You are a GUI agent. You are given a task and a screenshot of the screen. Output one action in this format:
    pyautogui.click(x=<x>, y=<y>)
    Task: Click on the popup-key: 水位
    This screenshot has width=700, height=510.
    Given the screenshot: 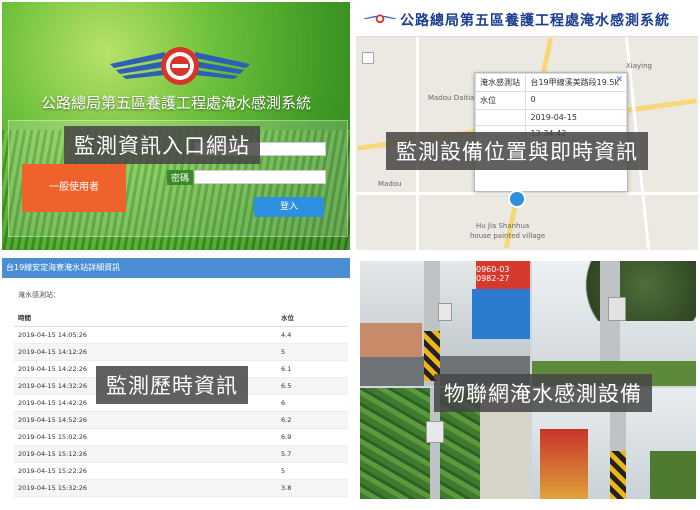 What is the action you would take?
    pyautogui.click(x=500, y=100)
    